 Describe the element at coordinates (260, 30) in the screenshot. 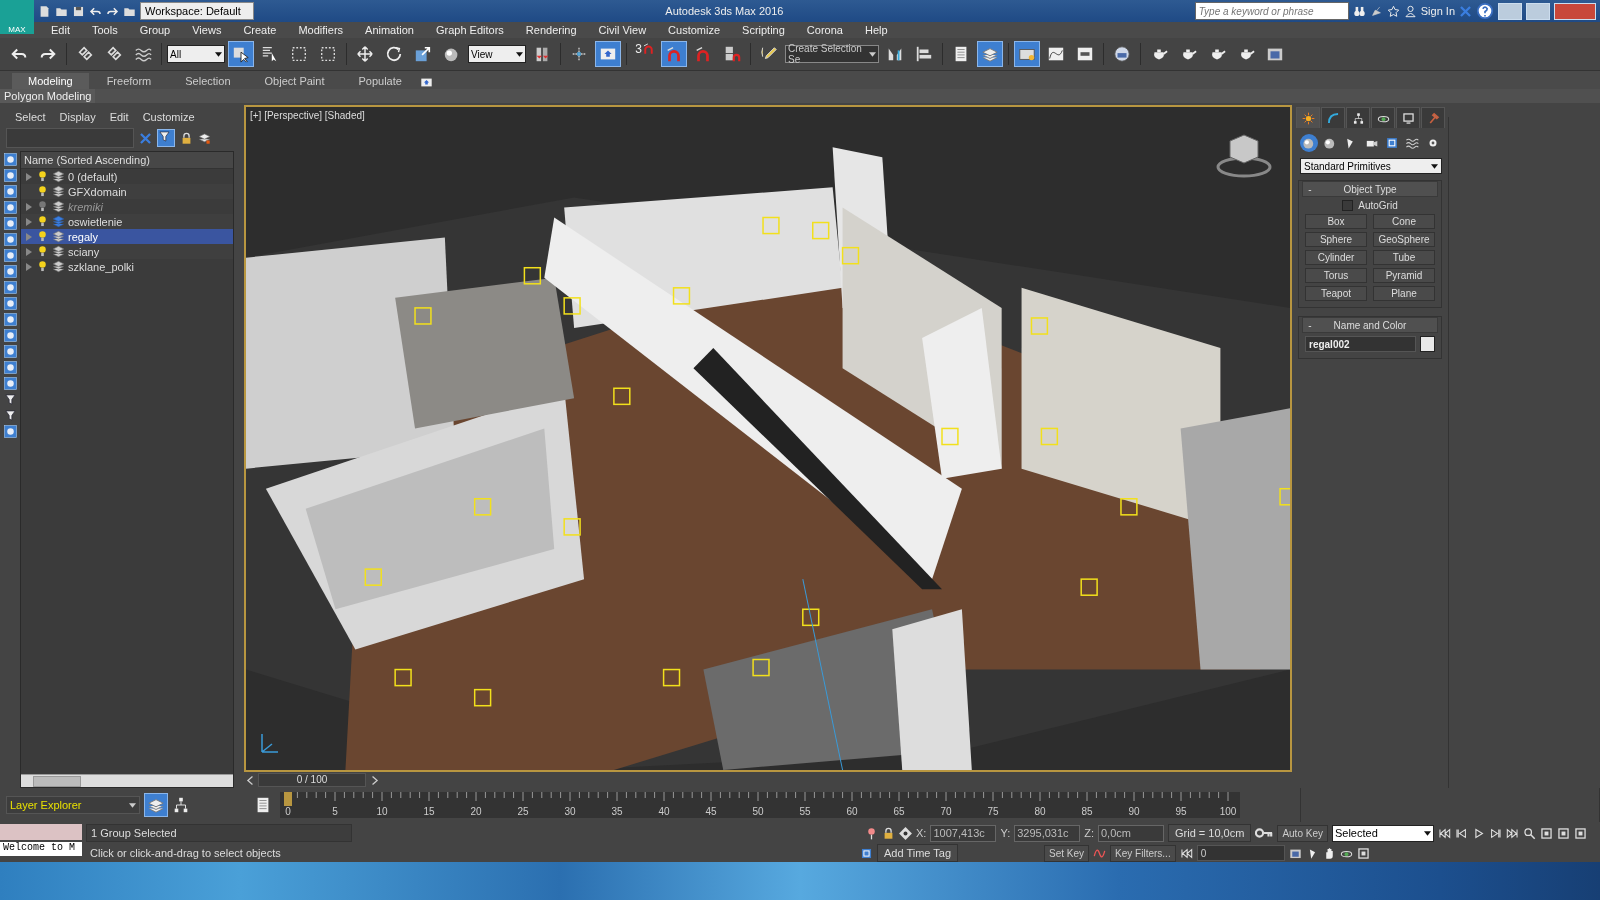

I see `menu-item: Create` at that location.